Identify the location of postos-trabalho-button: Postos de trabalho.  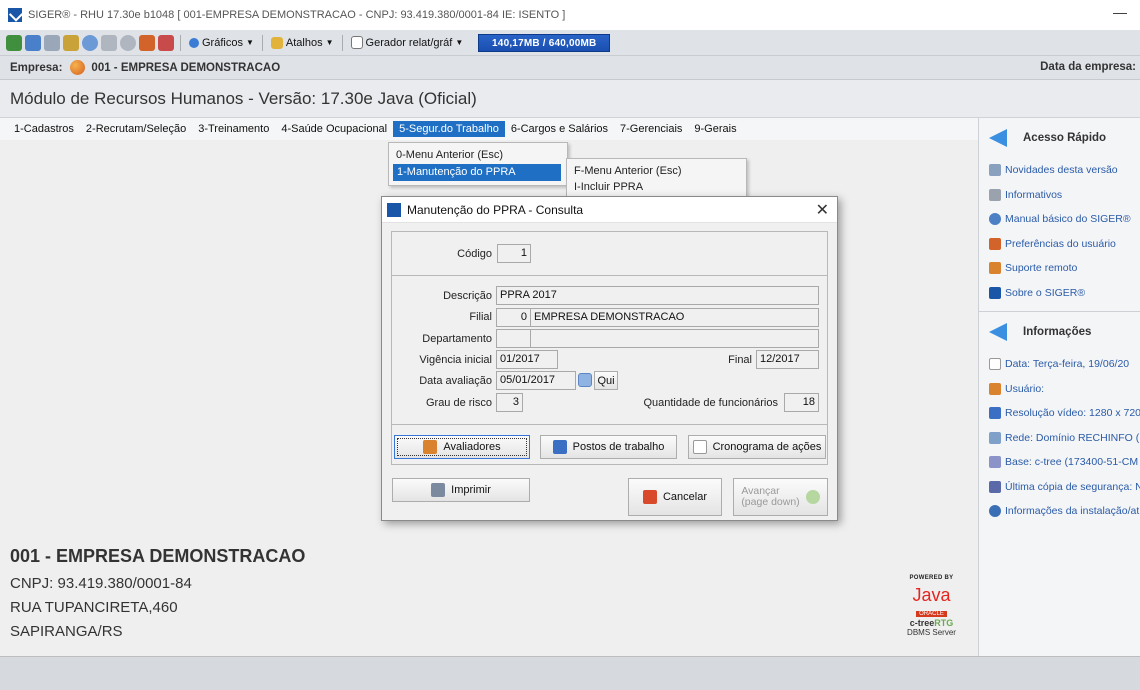
(608, 447).